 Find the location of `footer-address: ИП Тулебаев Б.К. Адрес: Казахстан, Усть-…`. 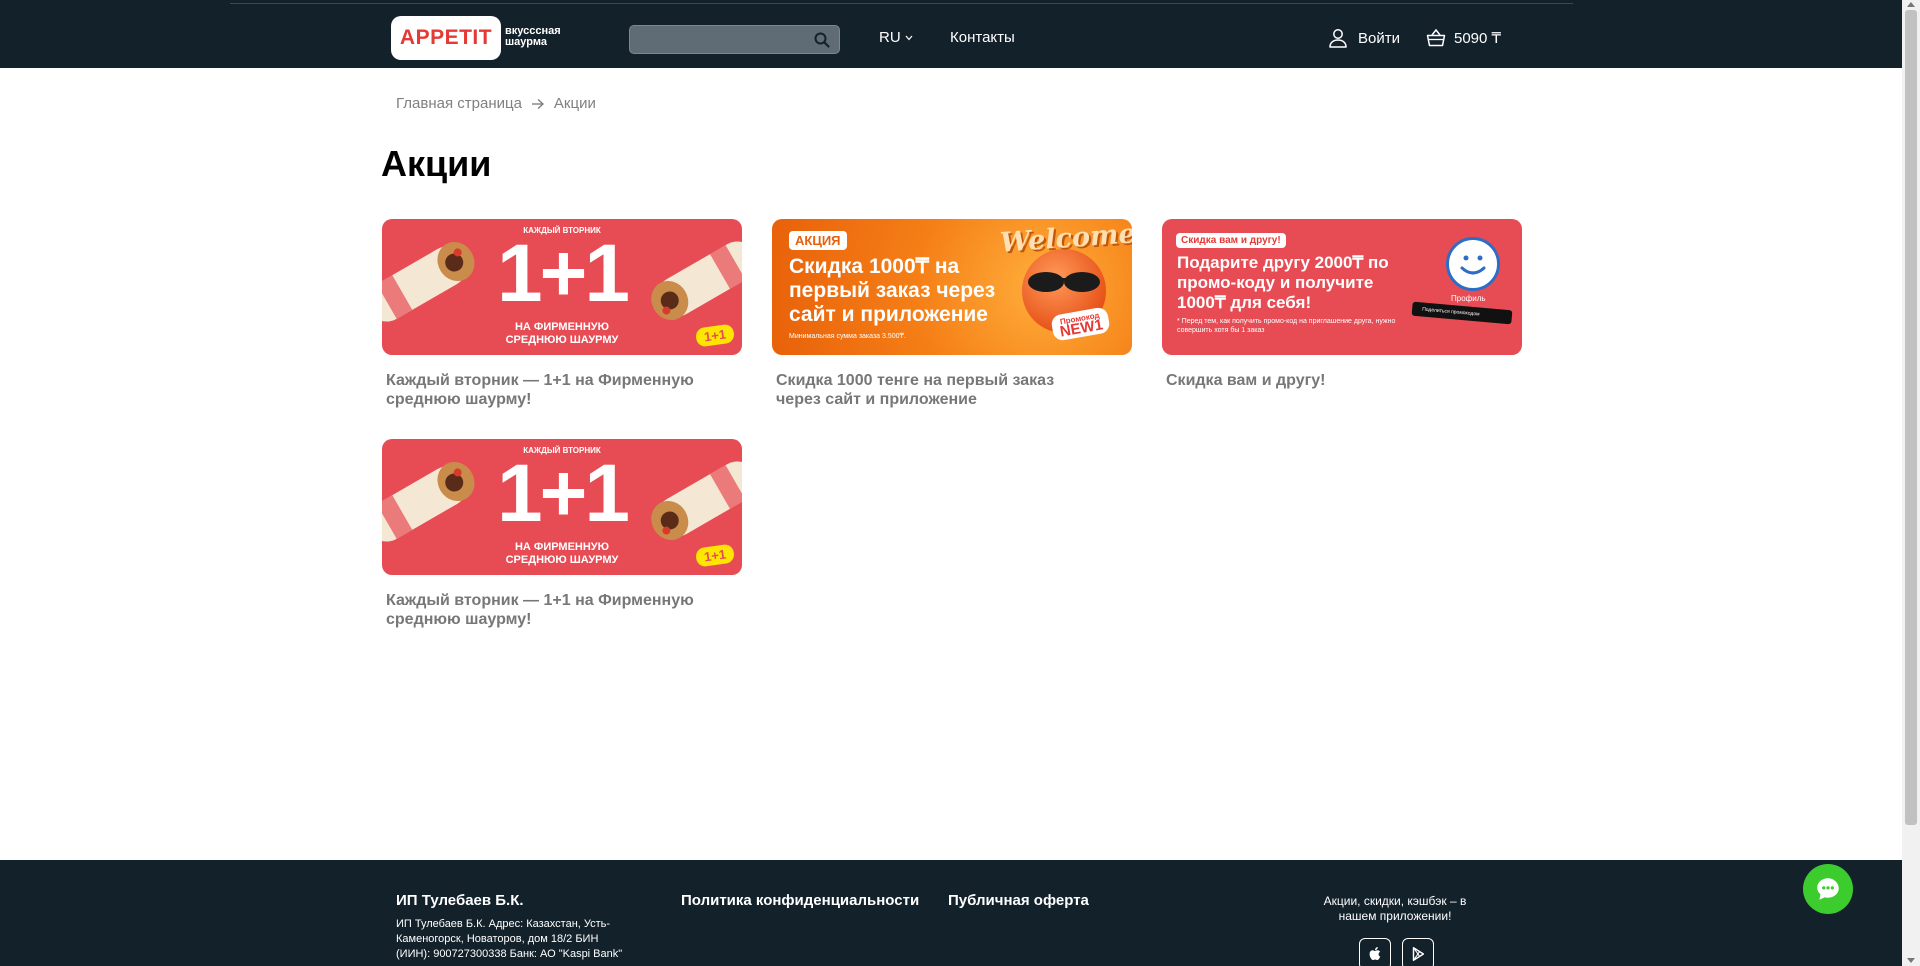

footer-address: ИП Тулебаев Б.К. Адрес: Казахстан, Усть-… is located at coordinates (509, 939).